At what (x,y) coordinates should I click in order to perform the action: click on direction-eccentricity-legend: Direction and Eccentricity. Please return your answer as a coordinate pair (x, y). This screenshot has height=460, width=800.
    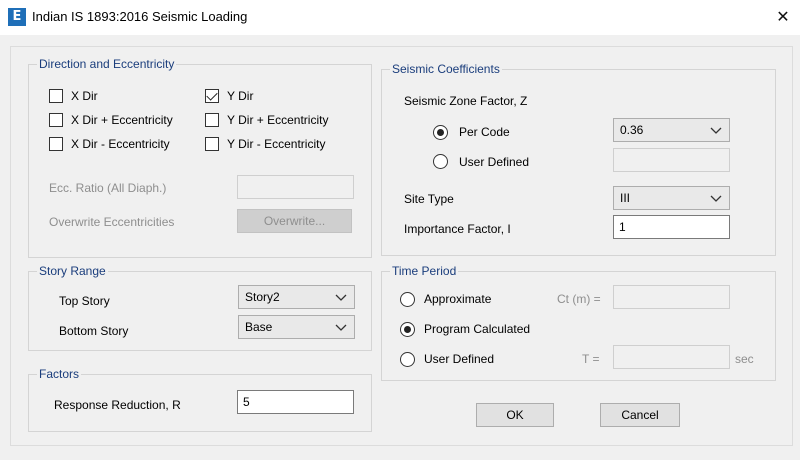
    Looking at the image, I should click on (107, 64).